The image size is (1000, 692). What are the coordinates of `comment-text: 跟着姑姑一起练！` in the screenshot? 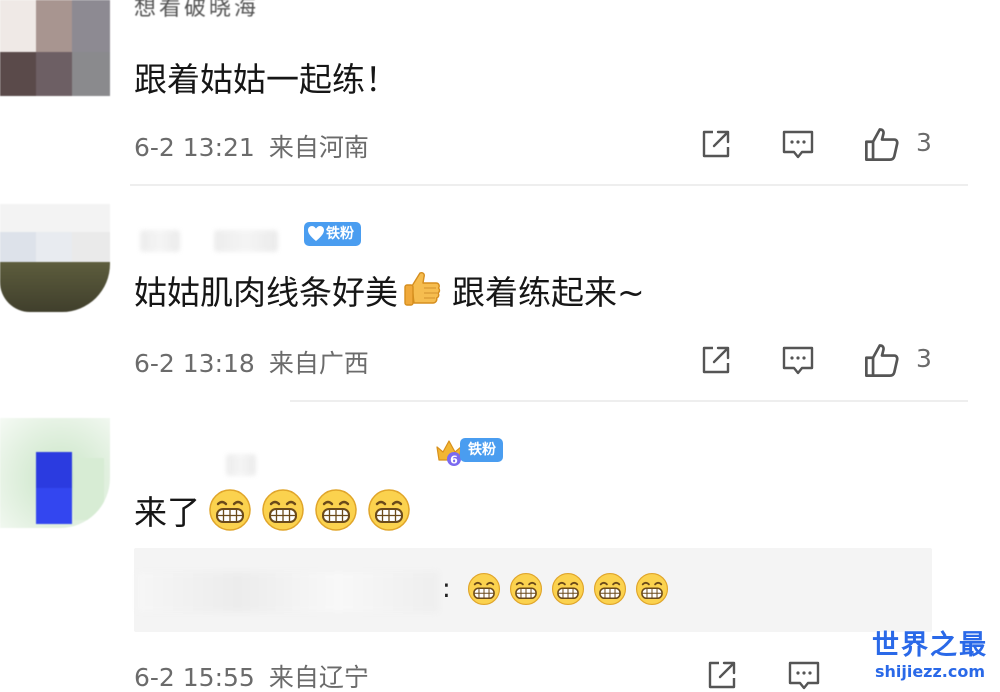 It's located at (266, 79).